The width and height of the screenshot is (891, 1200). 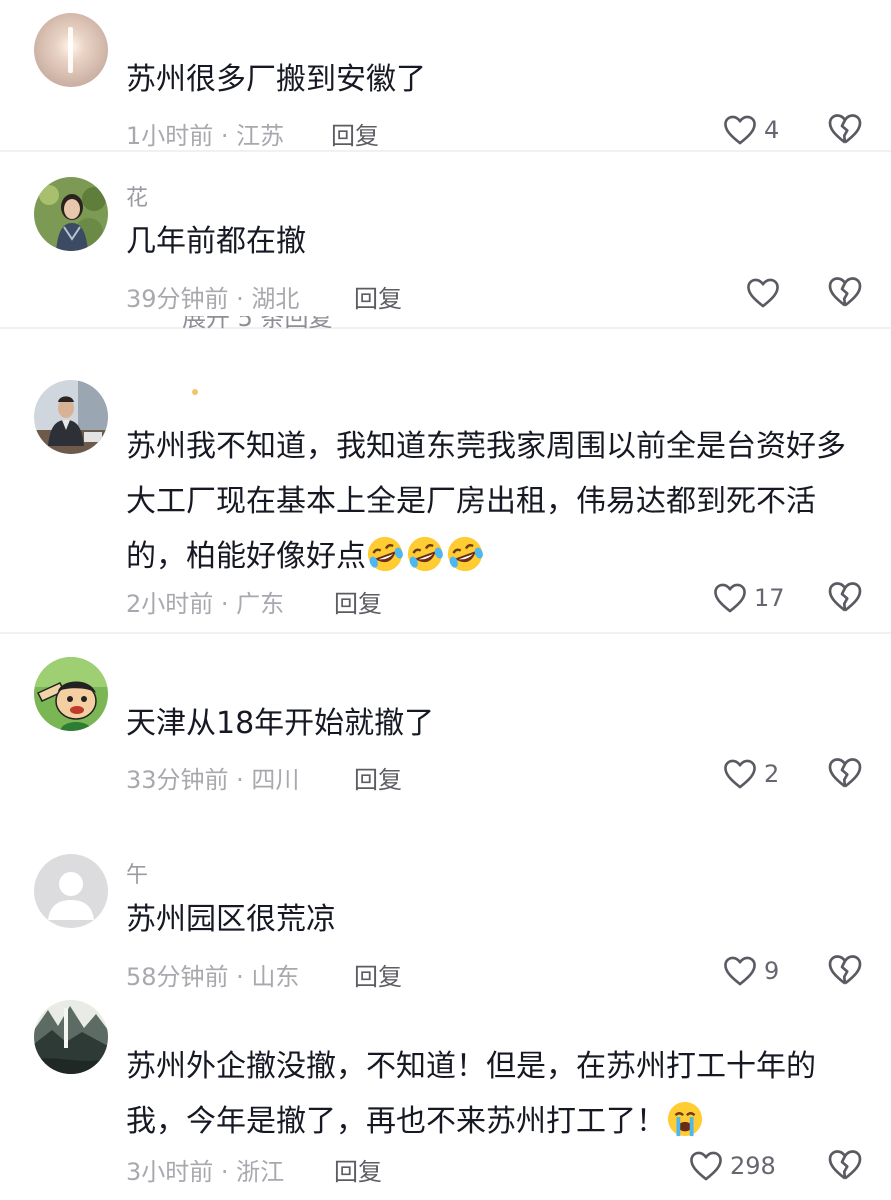 I want to click on like-button: 9, so click(x=750, y=971).